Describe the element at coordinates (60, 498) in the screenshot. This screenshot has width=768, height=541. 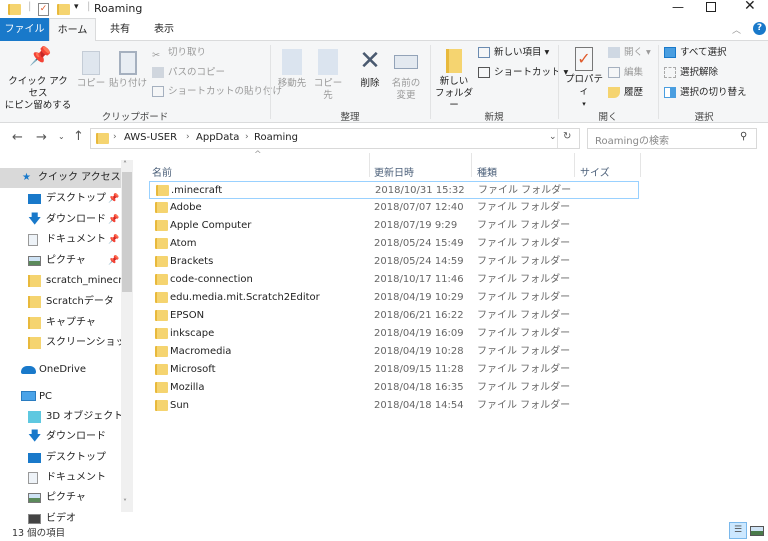
I see `nav-pc-item: ピクチャ` at that location.